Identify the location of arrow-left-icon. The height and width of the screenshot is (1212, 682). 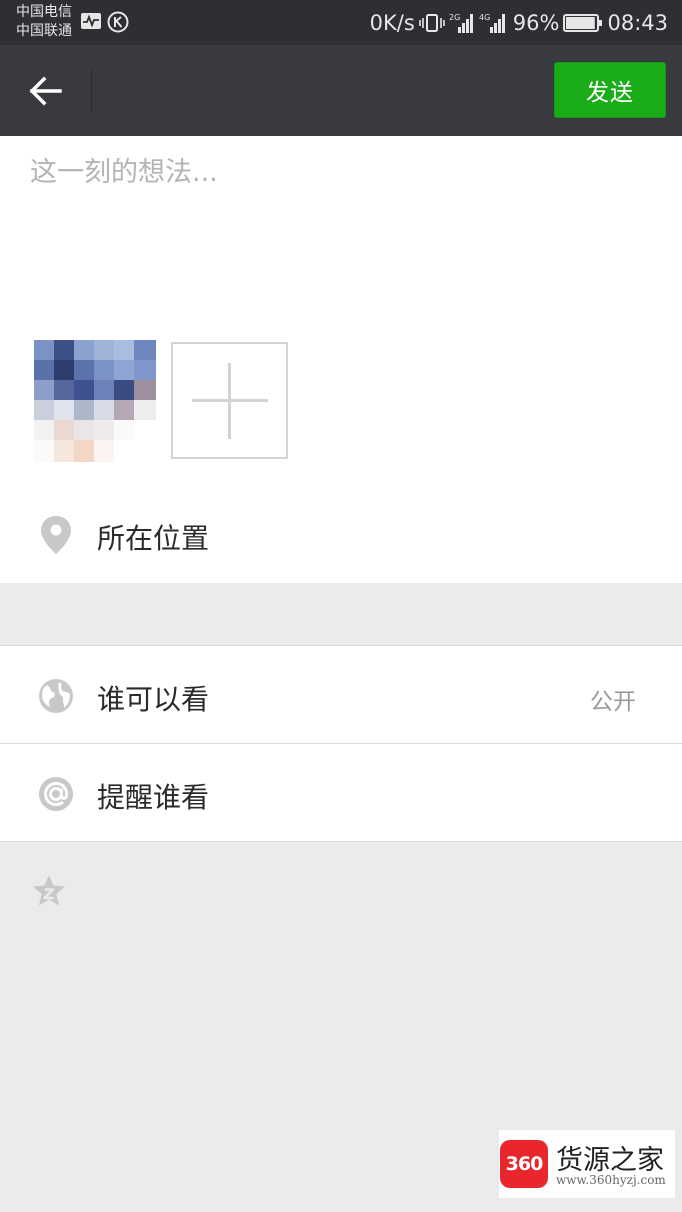
(45, 91).